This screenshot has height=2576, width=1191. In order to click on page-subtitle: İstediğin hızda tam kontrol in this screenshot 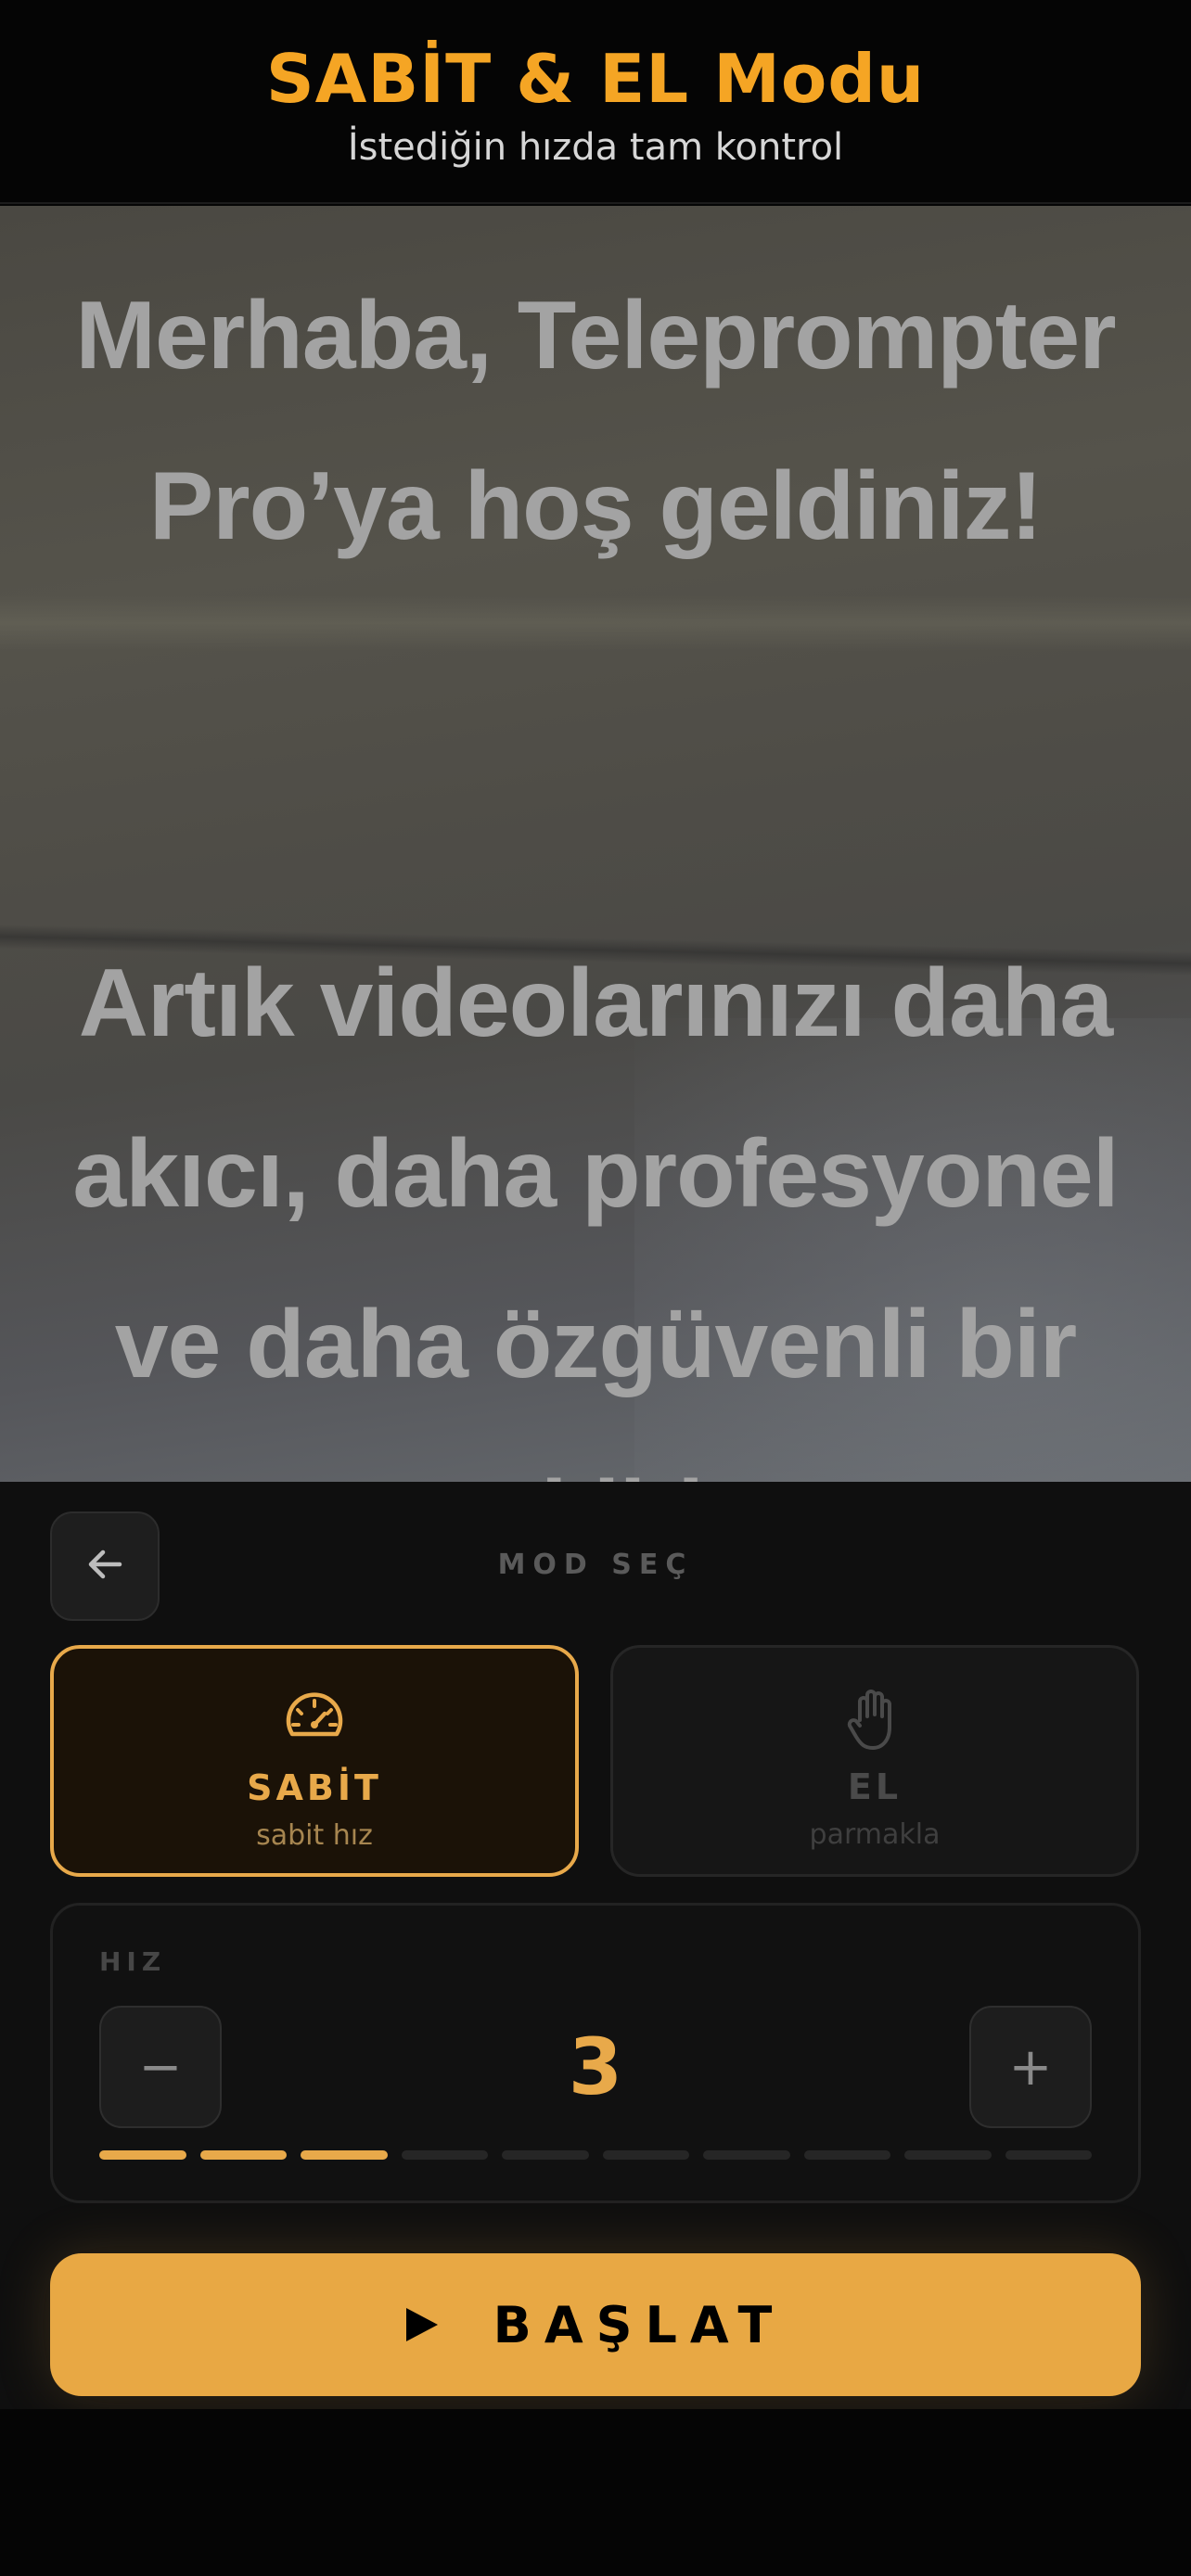, I will do `click(595, 147)`.